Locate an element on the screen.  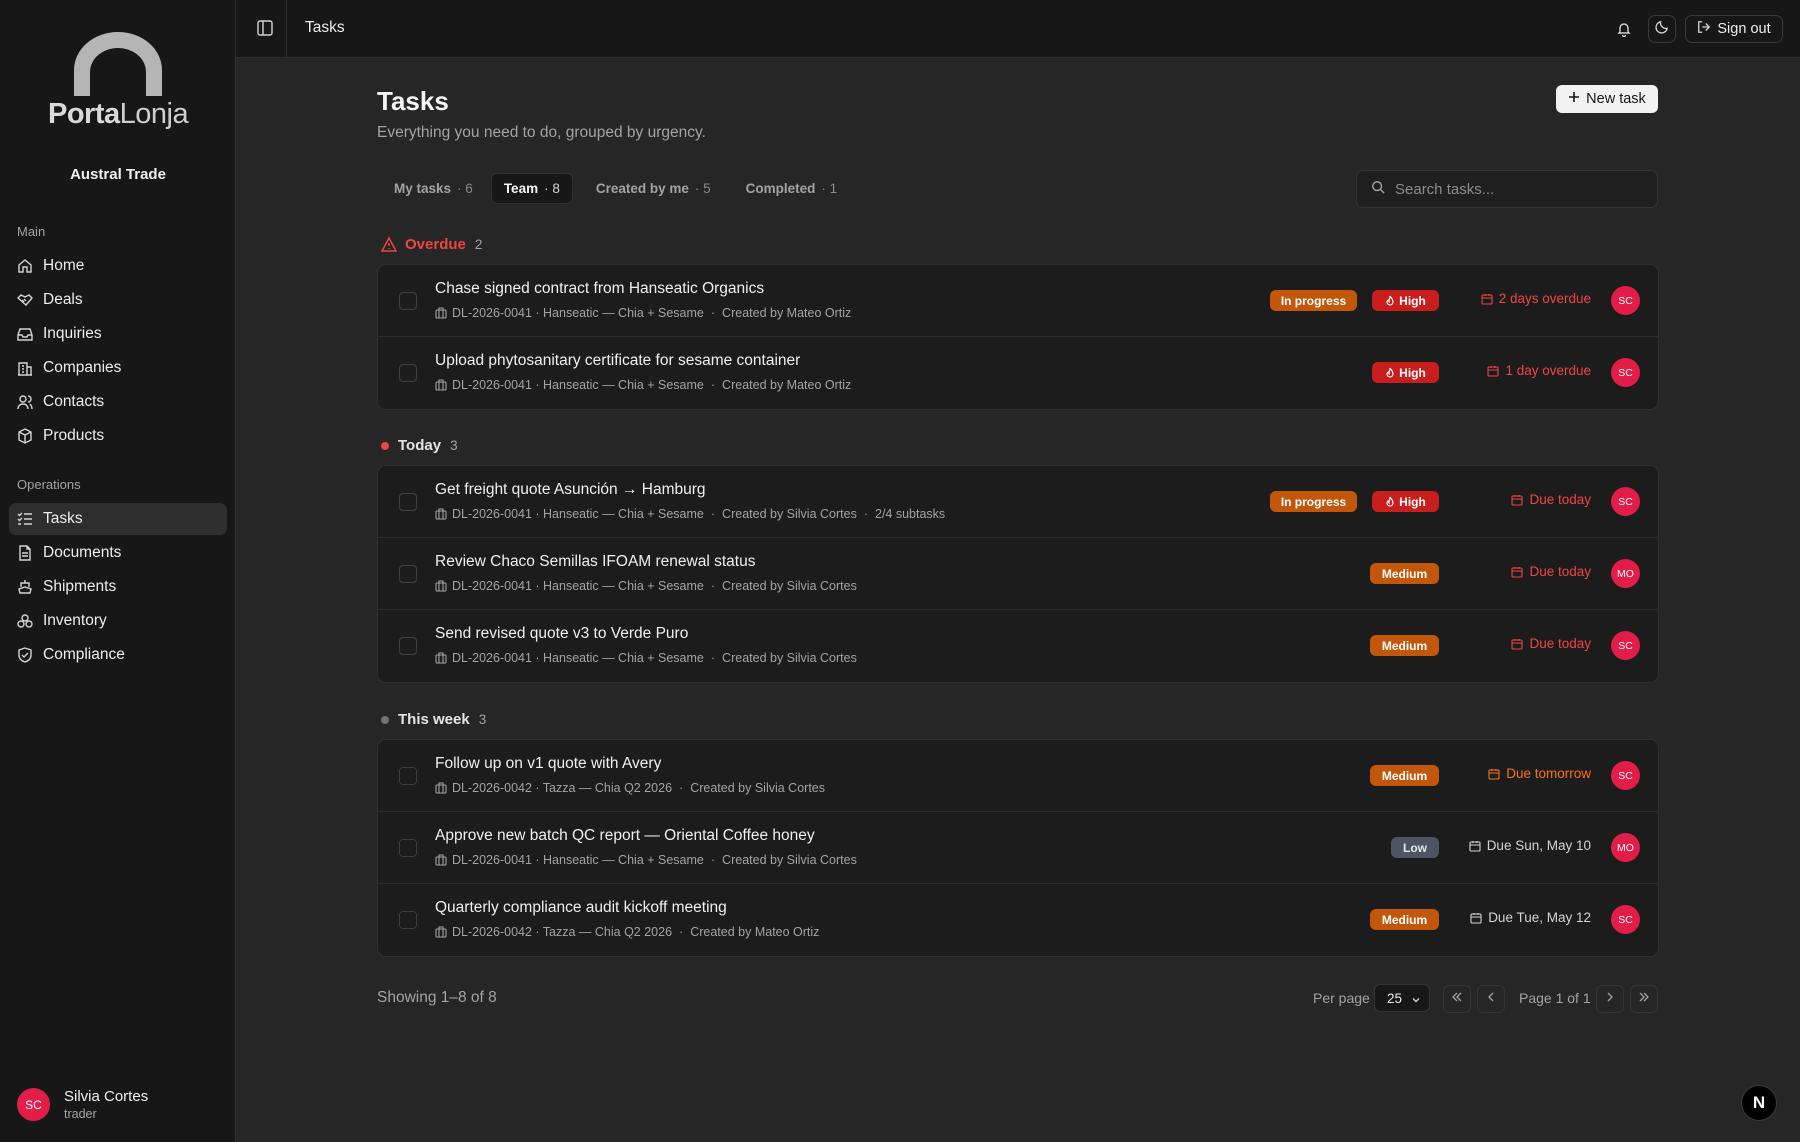
sidebar-item-compliance: Compliance is located at coordinates (118, 655).